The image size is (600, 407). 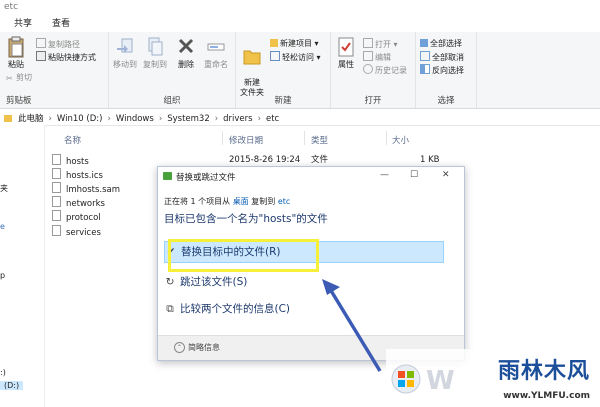 I want to click on nav-item: e, so click(x=2, y=226).